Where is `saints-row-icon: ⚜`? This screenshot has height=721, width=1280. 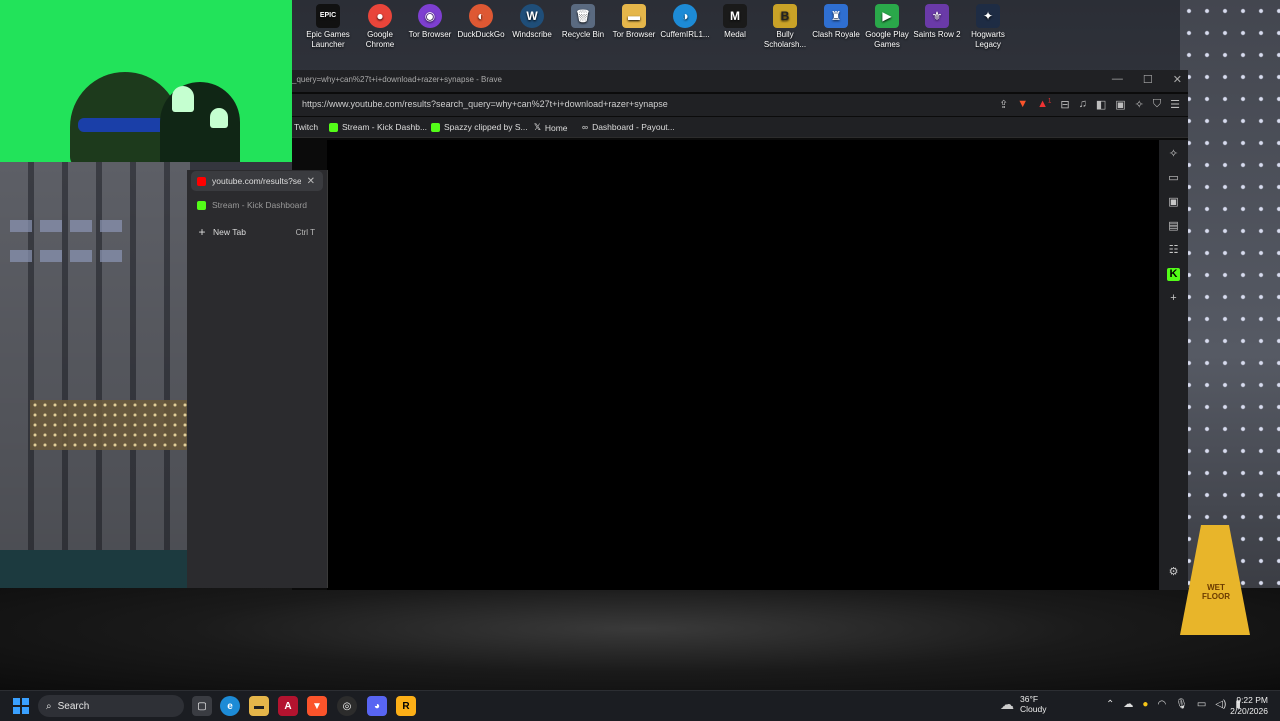 saints-row-icon: ⚜ is located at coordinates (937, 16).